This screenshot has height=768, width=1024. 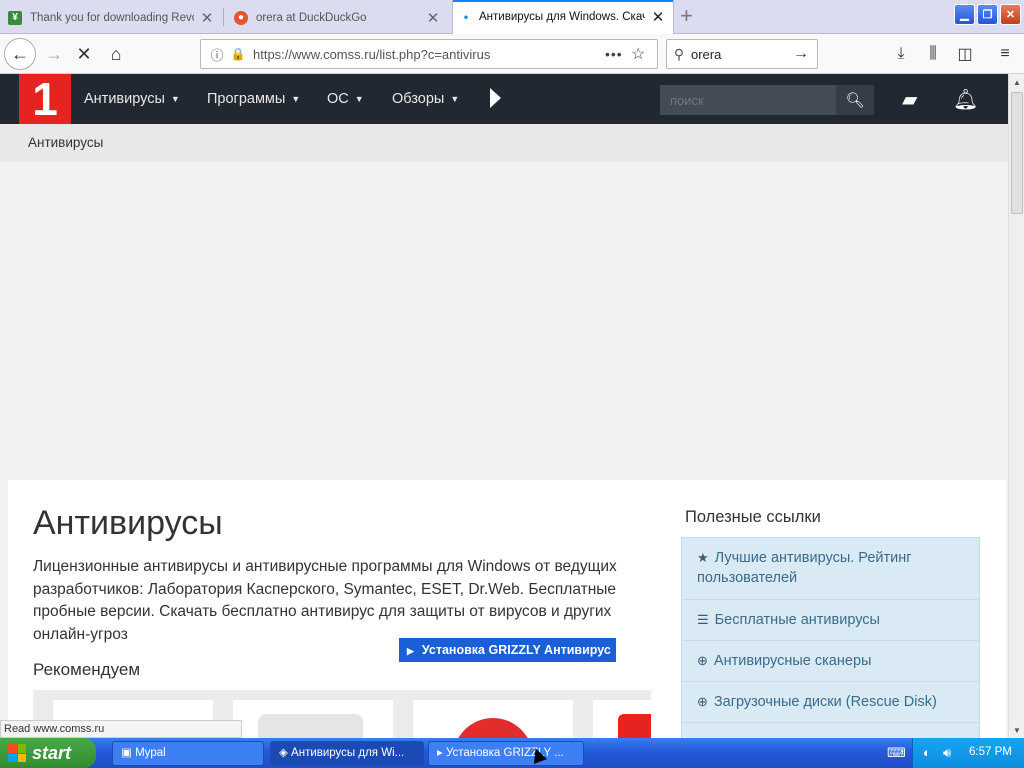 What do you see at coordinates (1005, 54) in the screenshot?
I see `hamburger-menu-icon: ≡` at bounding box center [1005, 54].